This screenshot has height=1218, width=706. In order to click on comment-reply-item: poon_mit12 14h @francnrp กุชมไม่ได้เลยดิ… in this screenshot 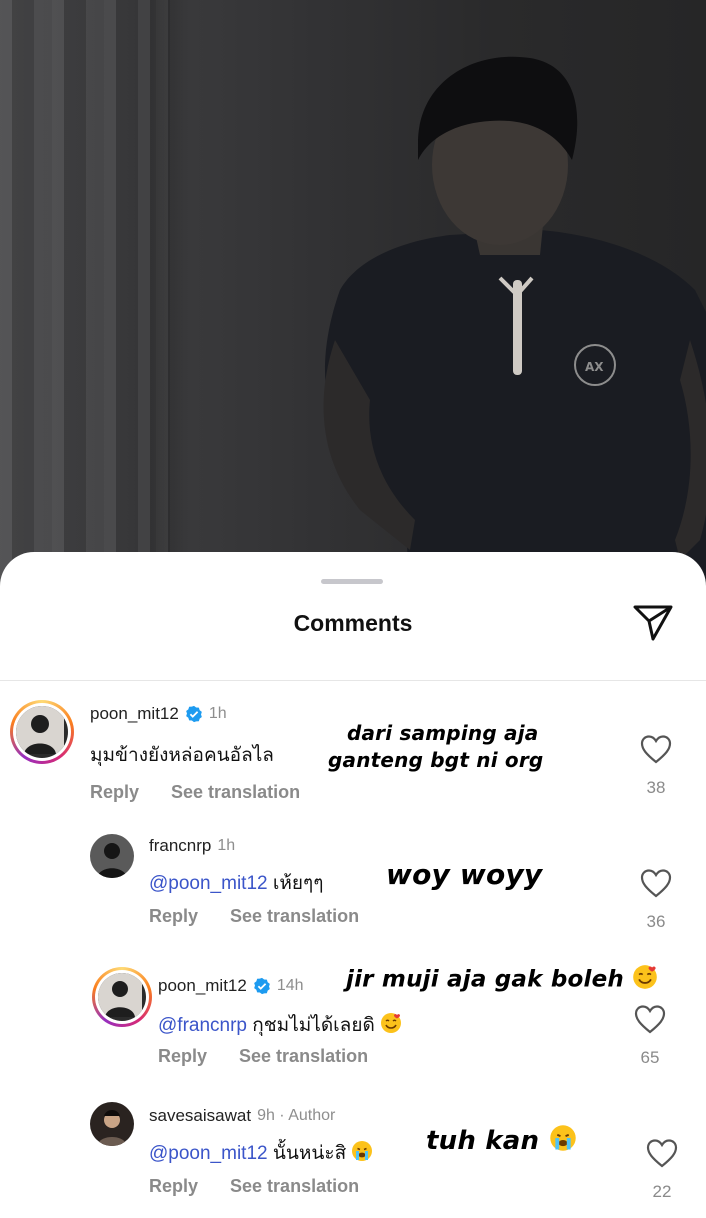, I will do `click(353, 1022)`.